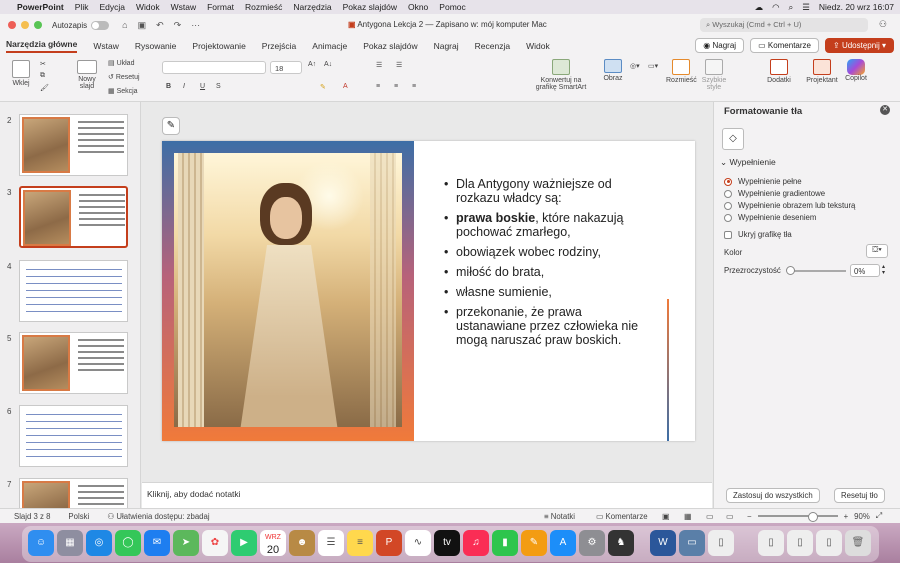 This screenshot has height=563, width=900. What do you see at coordinates (87, 75) in the screenshot?
I see `new-slide-button: Nowy slajd` at bounding box center [87, 75].